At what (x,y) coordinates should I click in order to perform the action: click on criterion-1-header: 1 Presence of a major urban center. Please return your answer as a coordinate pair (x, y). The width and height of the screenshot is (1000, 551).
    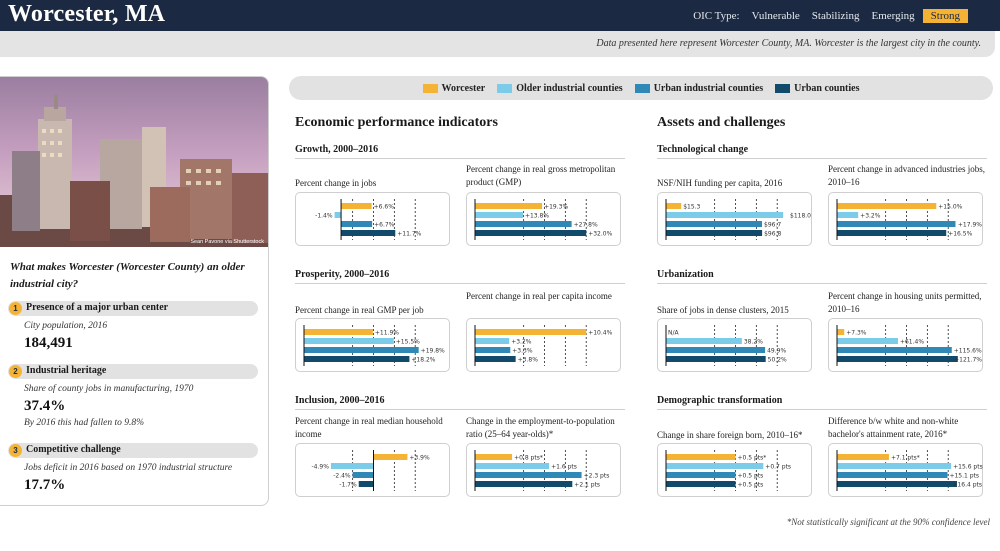
    Looking at the image, I should click on (133, 308).